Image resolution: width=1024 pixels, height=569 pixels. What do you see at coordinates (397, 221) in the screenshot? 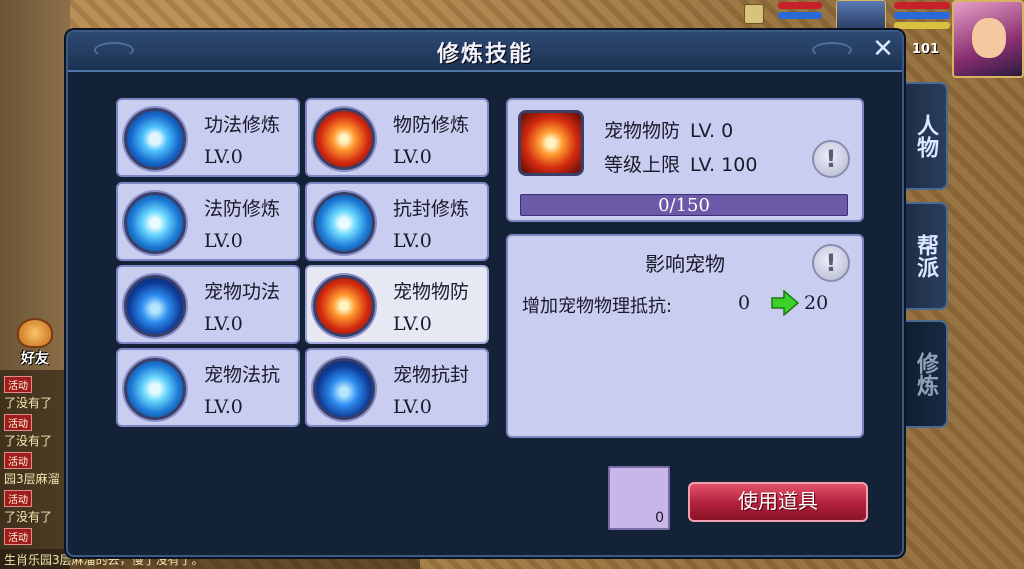
I see `skill-card: 抗封修炼 LV.0` at bounding box center [397, 221].